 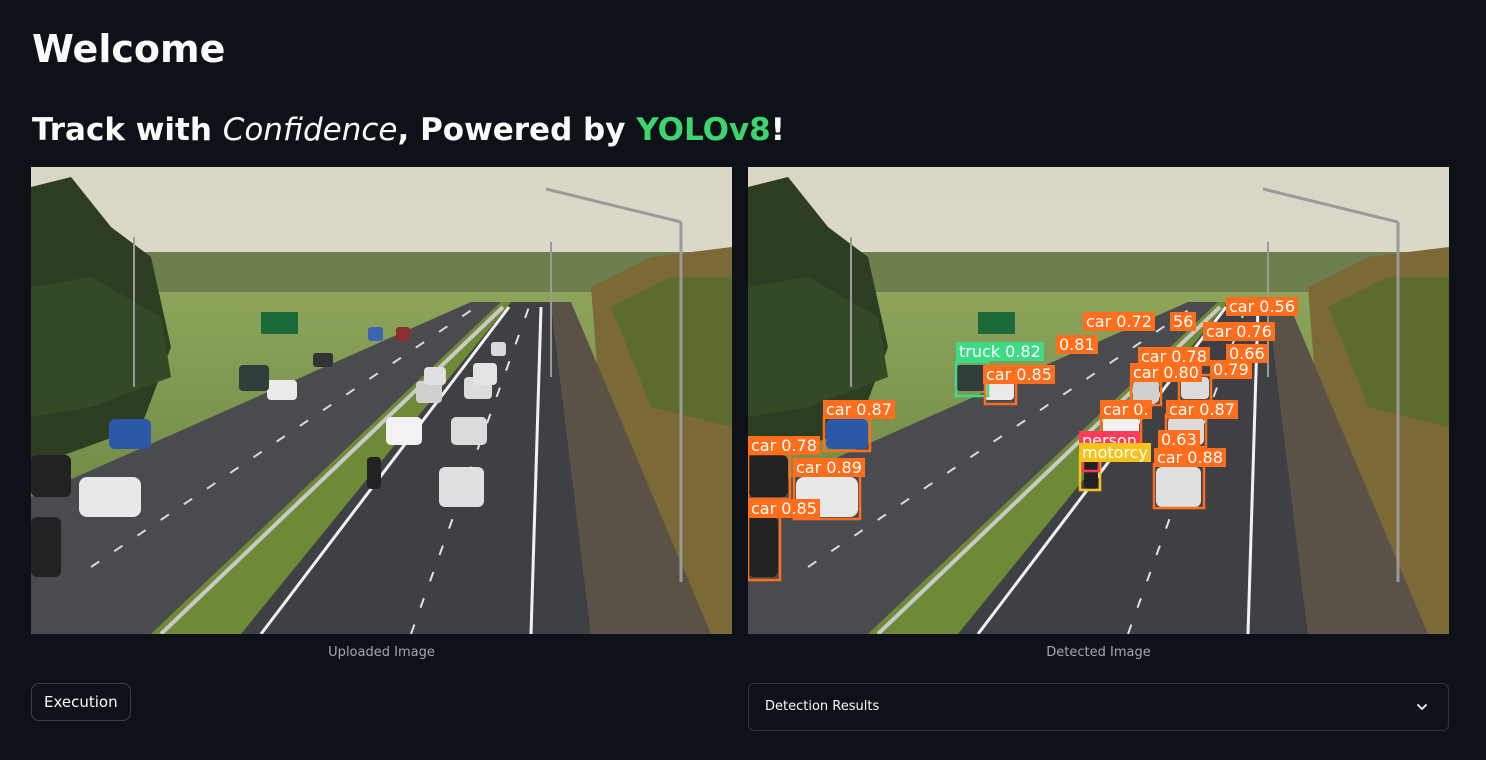 What do you see at coordinates (1098, 707) in the screenshot?
I see `detection-results-expander: Detection Results` at bounding box center [1098, 707].